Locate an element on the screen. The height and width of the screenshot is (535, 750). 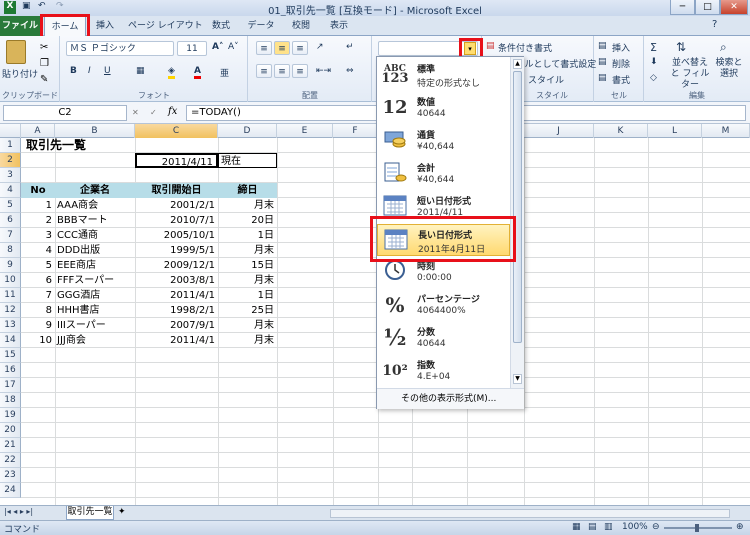
cell-start-date: 2001/2/1 is located at coordinates (176, 205).